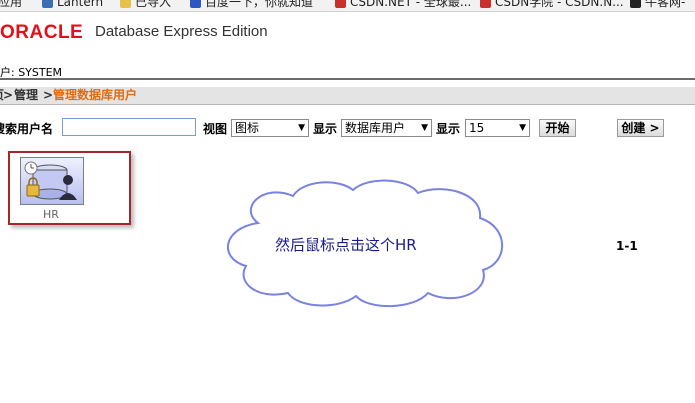 This screenshot has width=695, height=403. What do you see at coordinates (47, 4) in the screenshot?
I see `lantern-icon` at bounding box center [47, 4].